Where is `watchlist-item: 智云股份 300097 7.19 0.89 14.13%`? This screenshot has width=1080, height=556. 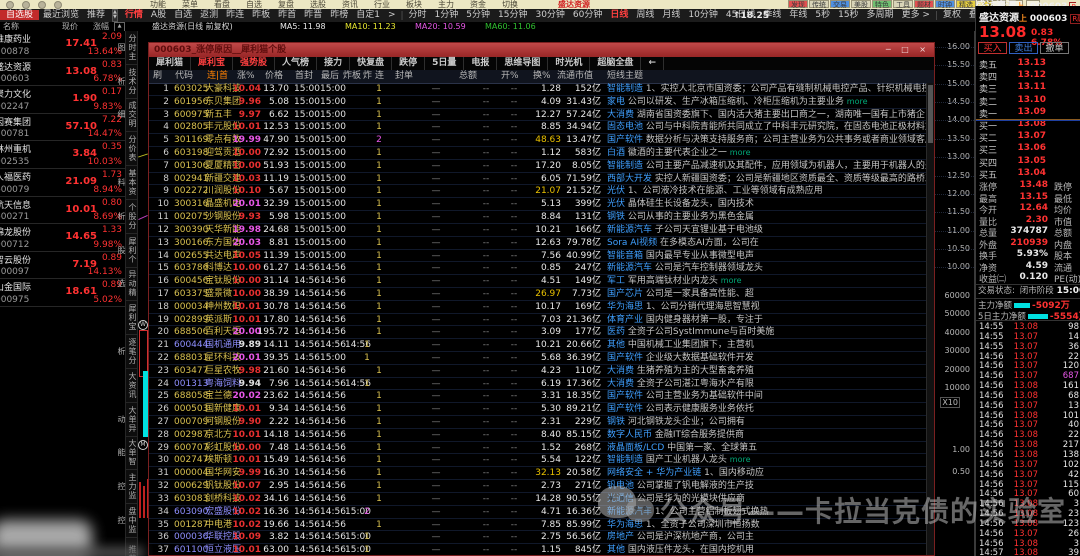 watchlist-item: 智云股份 300097 7.19 0.89 14.13% is located at coordinates (62, 266).